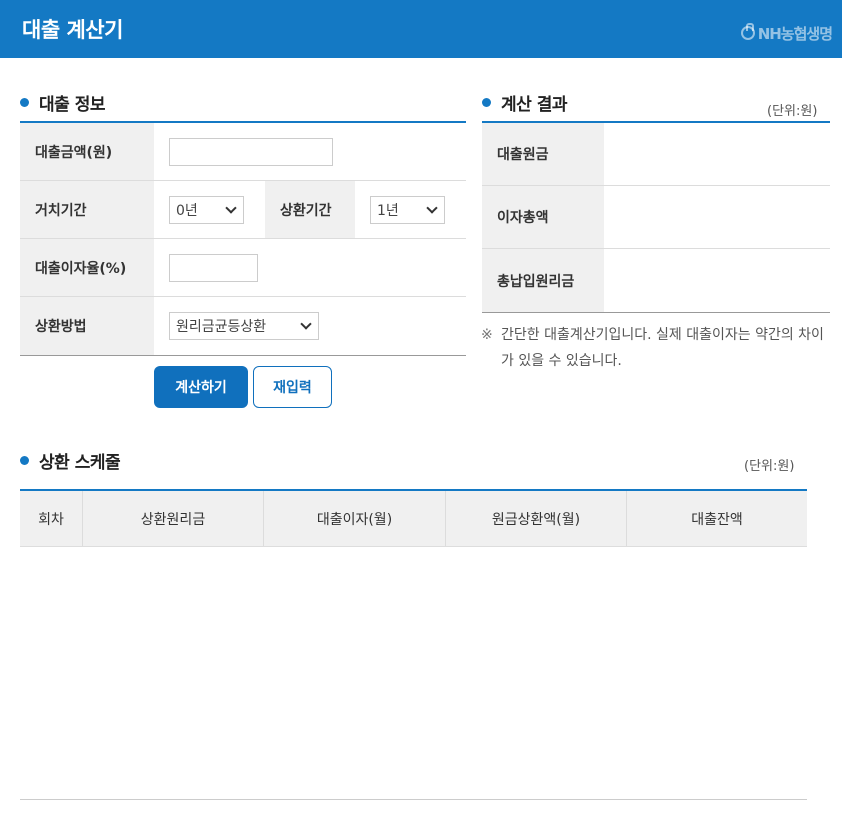 The height and width of the screenshot is (813, 842). I want to click on app-header: 대출 계산기 NH농협생명, so click(421, 29).